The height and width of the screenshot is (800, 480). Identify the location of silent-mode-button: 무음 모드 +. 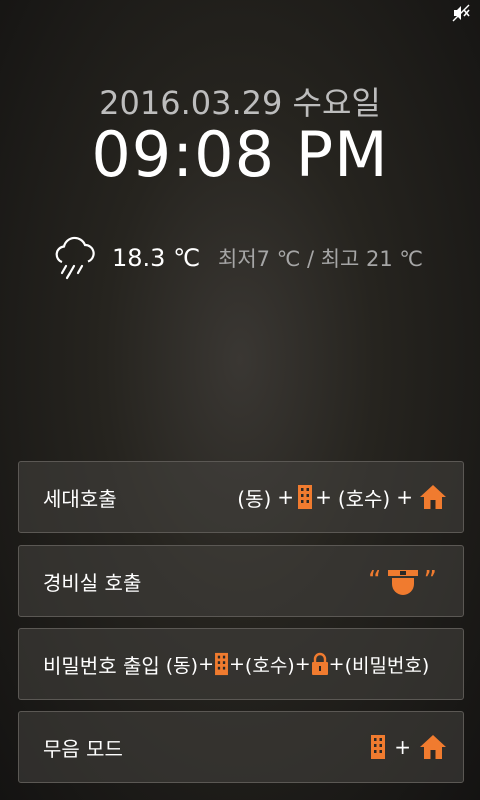
(241, 747).